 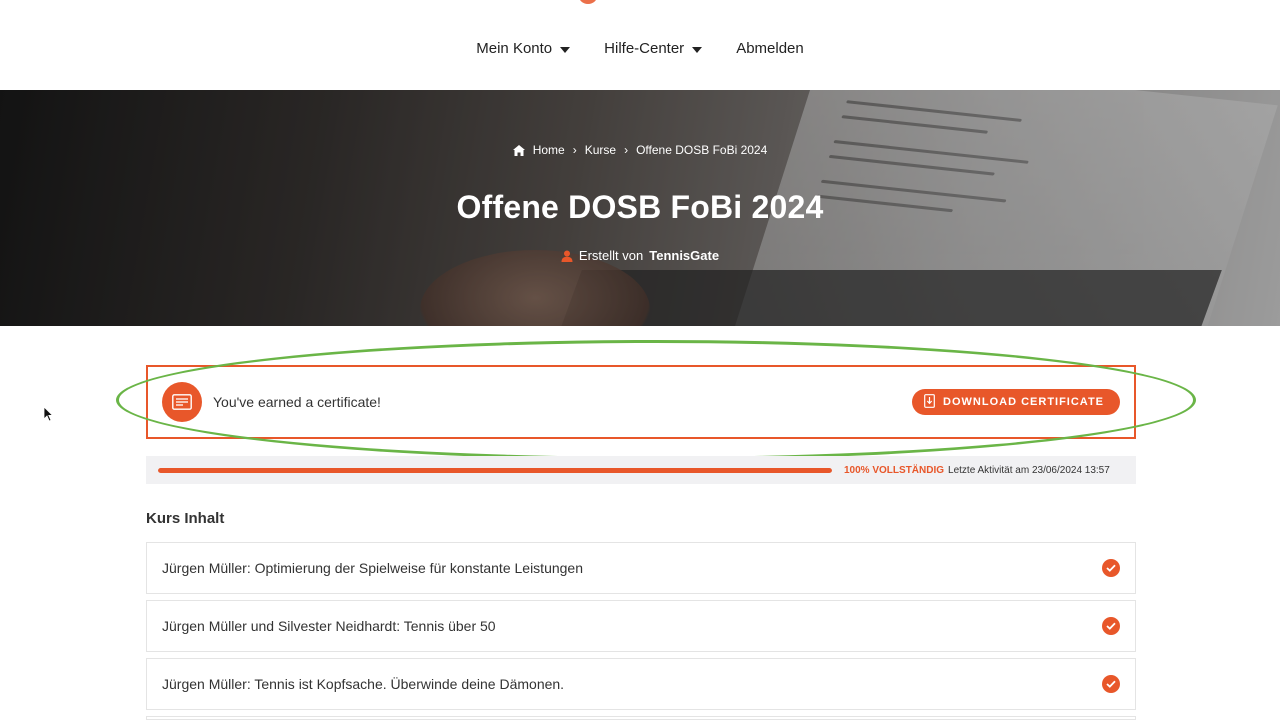 What do you see at coordinates (641, 718) in the screenshot?
I see `lesson-item` at bounding box center [641, 718].